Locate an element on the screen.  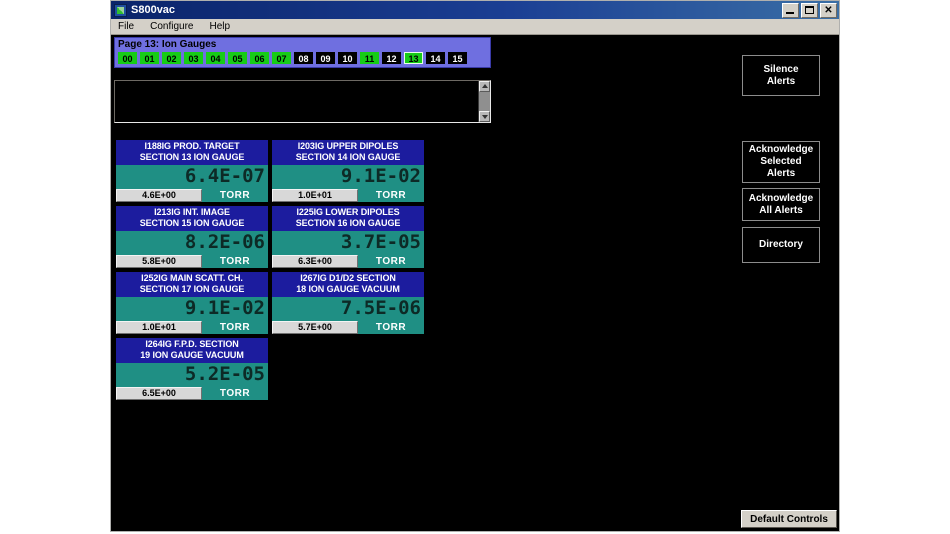
app-icon is located at coordinates (120, 10).